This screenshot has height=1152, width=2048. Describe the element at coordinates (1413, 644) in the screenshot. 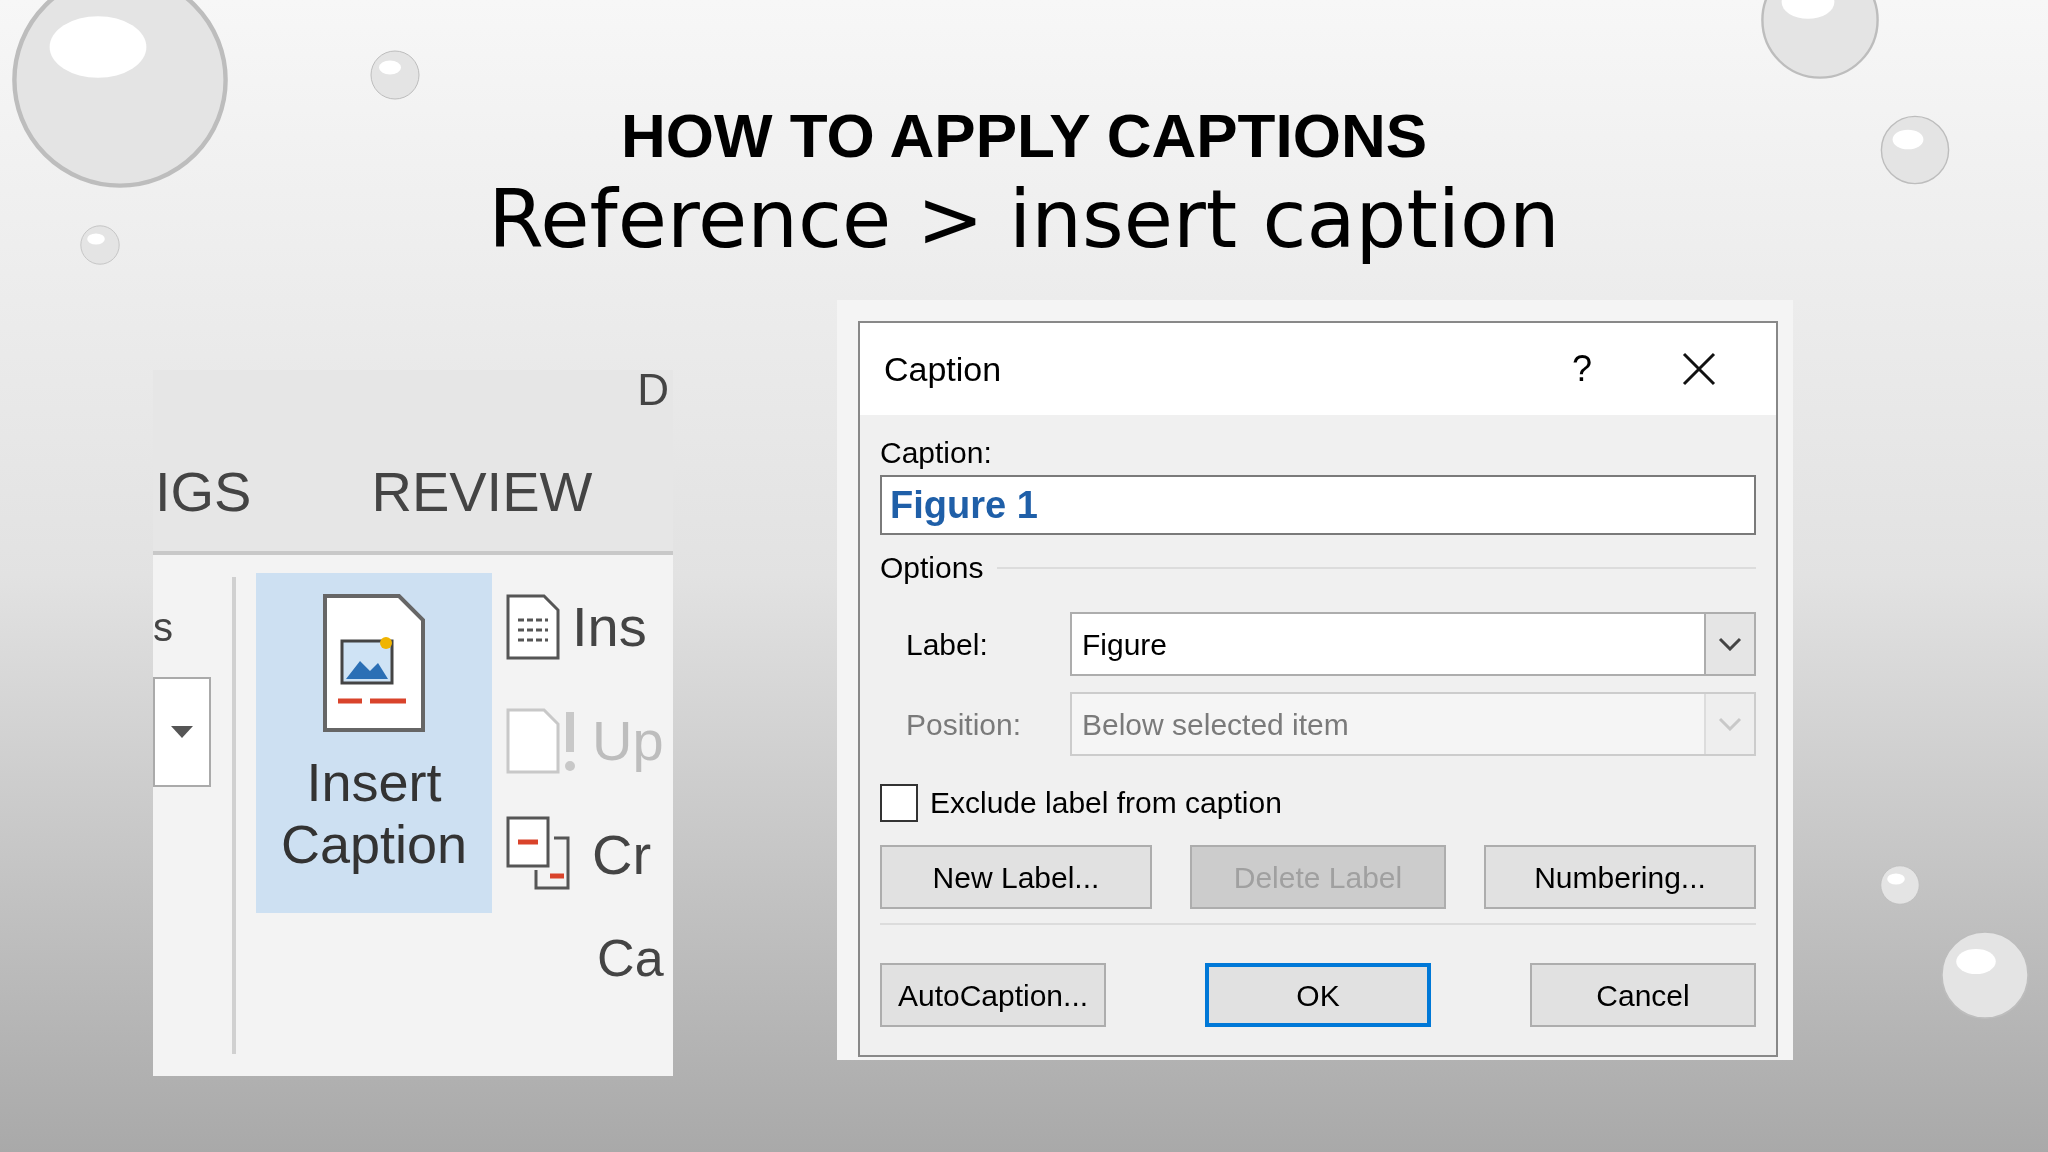

I see `dropdown-field: Figure` at that location.